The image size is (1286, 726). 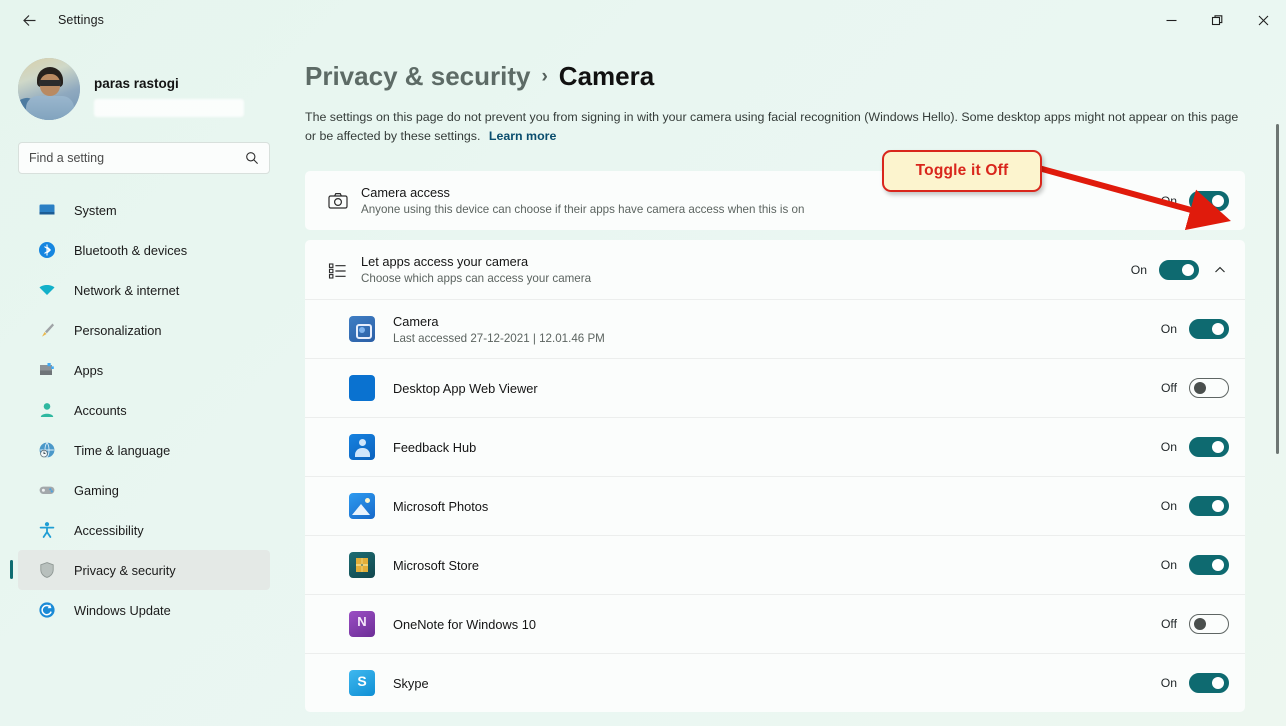 I want to click on window-controls, so click(x=1217, y=20).